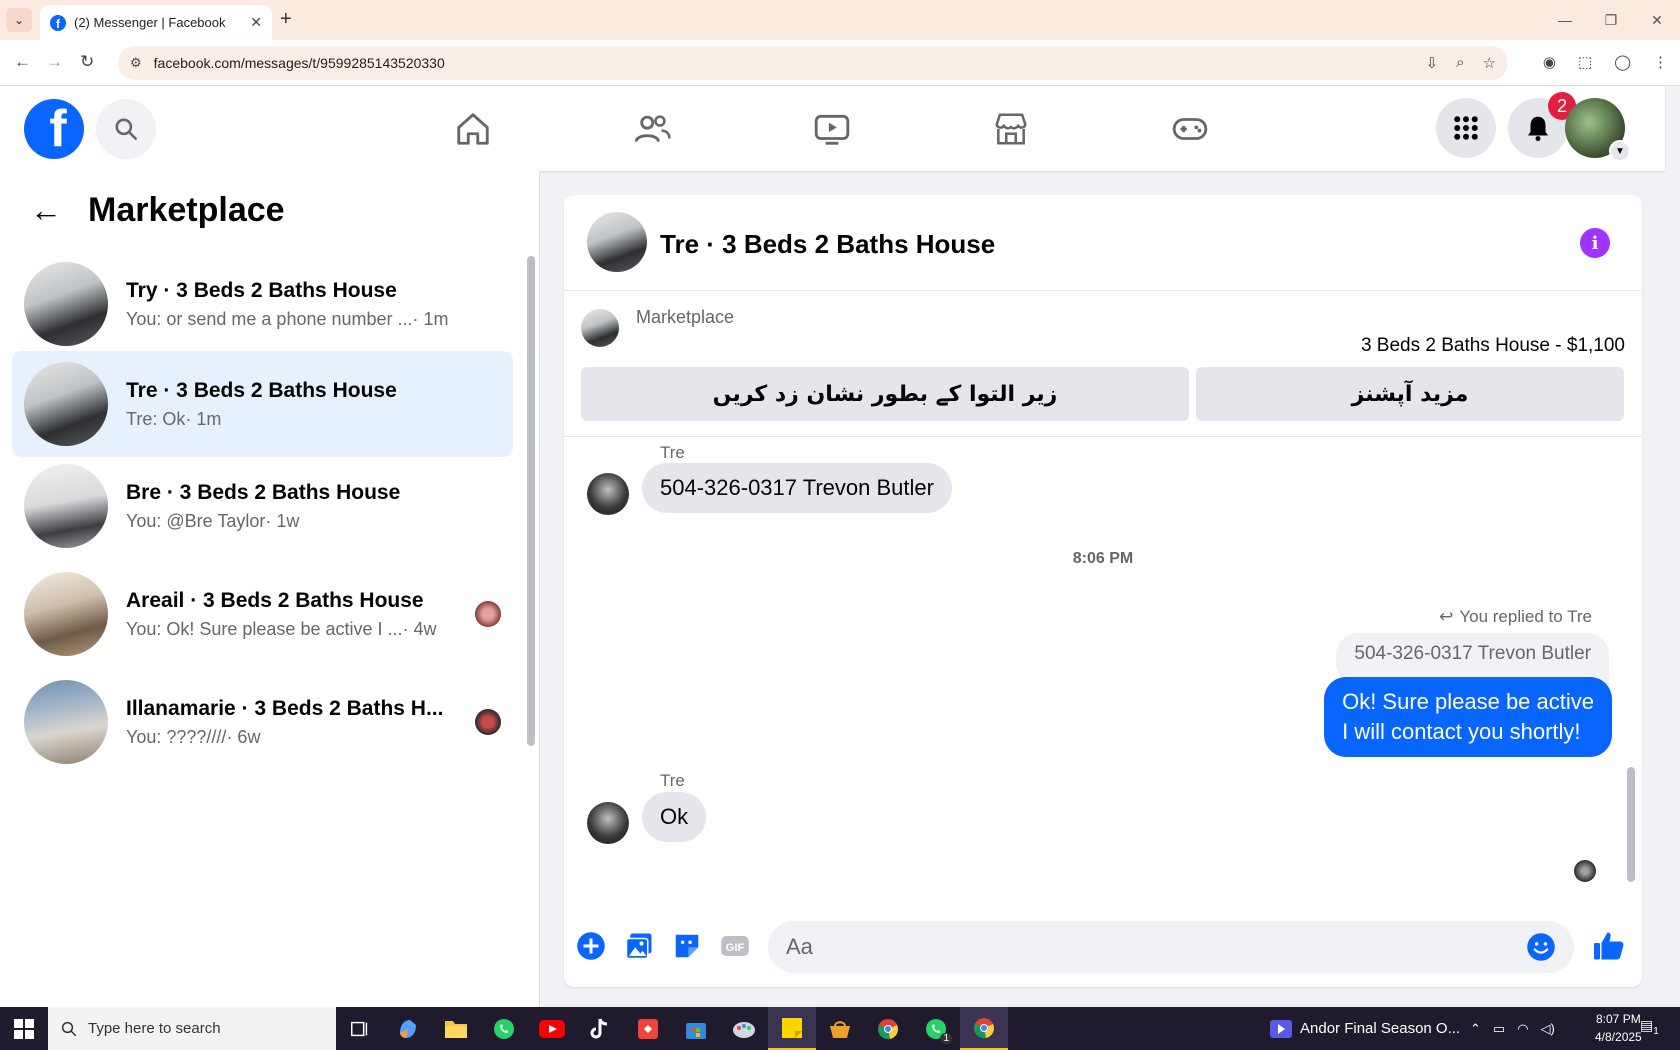 The height and width of the screenshot is (1050, 1680). Describe the element at coordinates (1499, 1029) in the screenshot. I see `meet-now-icon: ▭` at that location.